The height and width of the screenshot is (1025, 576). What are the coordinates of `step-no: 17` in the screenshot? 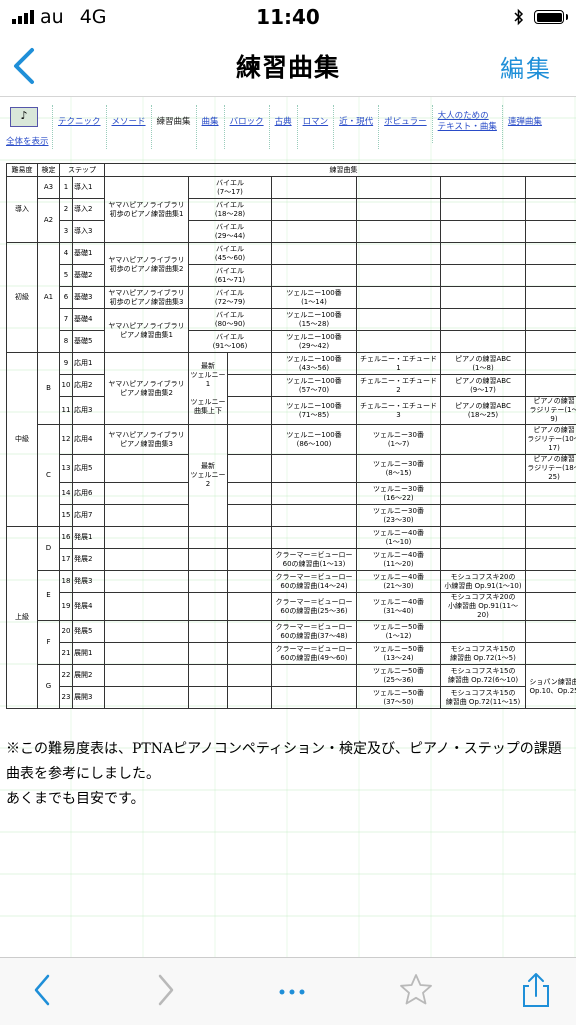 It's located at (66, 560).